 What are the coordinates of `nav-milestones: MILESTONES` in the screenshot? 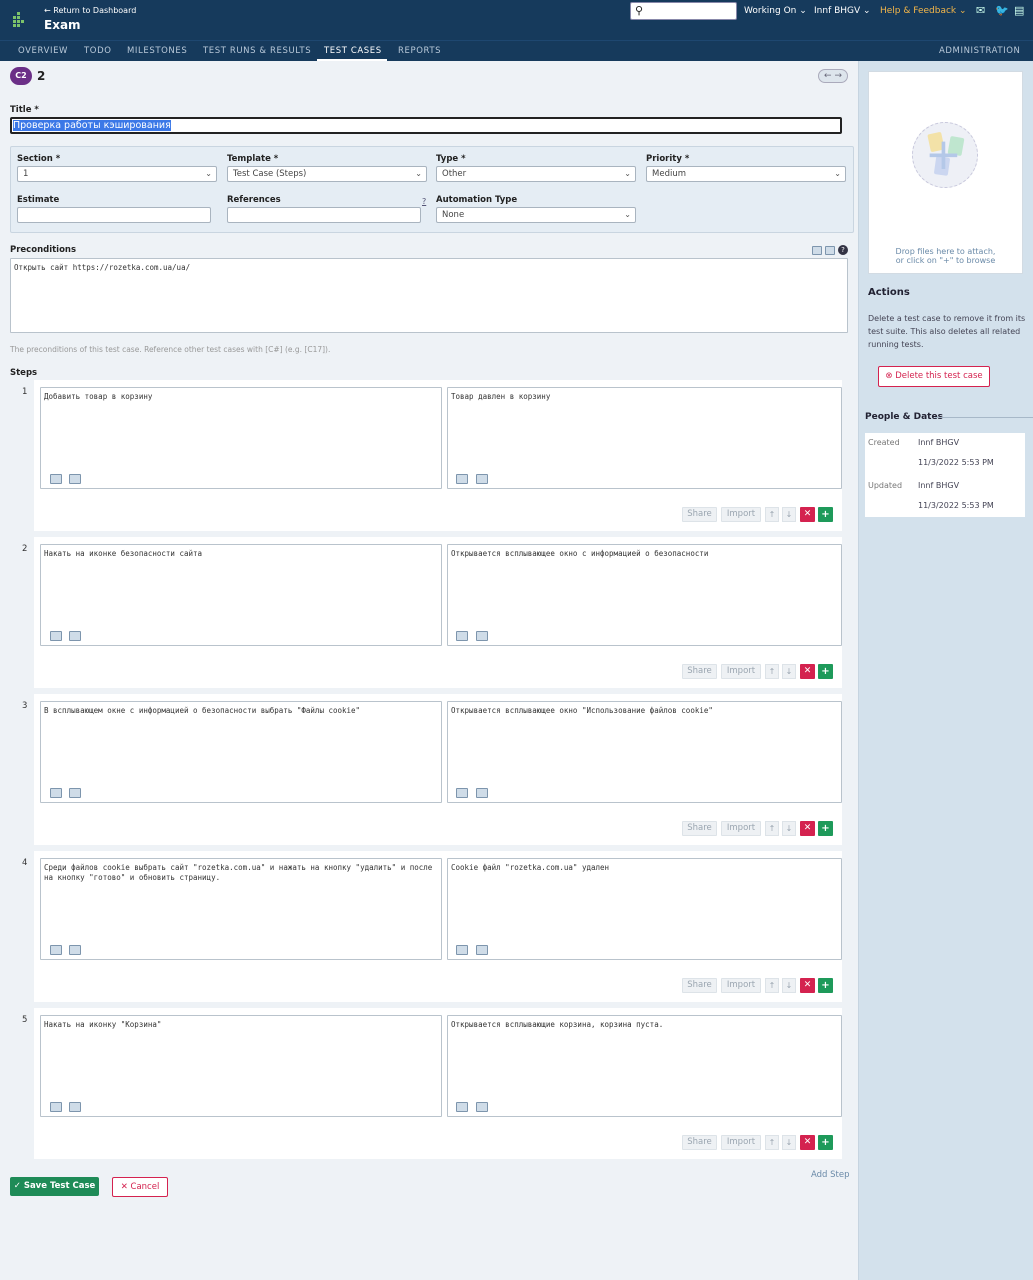 It's located at (157, 51).